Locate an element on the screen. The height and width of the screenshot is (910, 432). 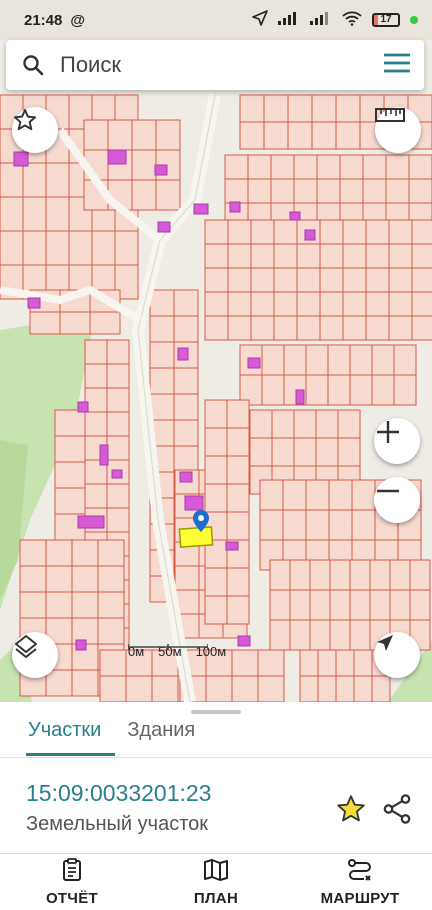
search-icon is located at coordinates (33, 65).